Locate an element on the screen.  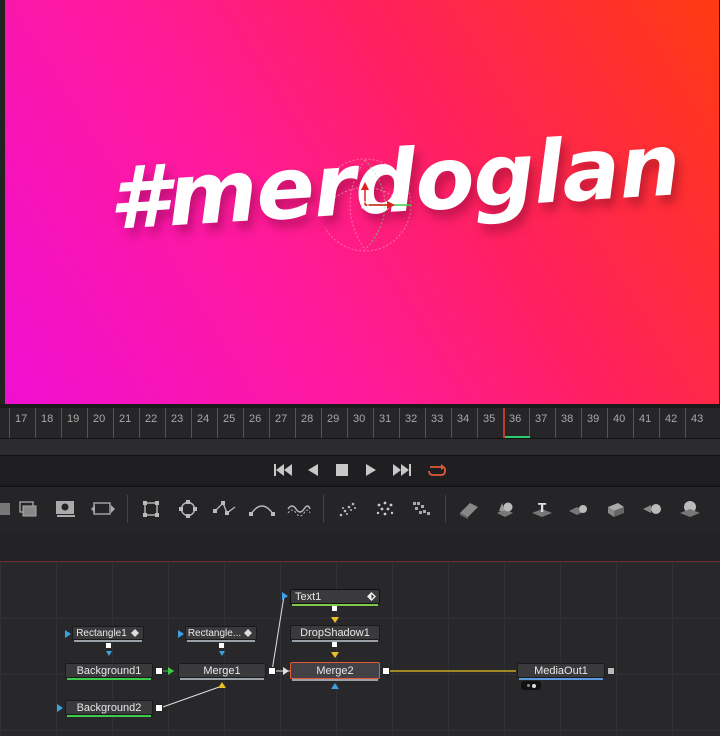
timeline-tick-29: 29 is located at coordinates (334, 423).